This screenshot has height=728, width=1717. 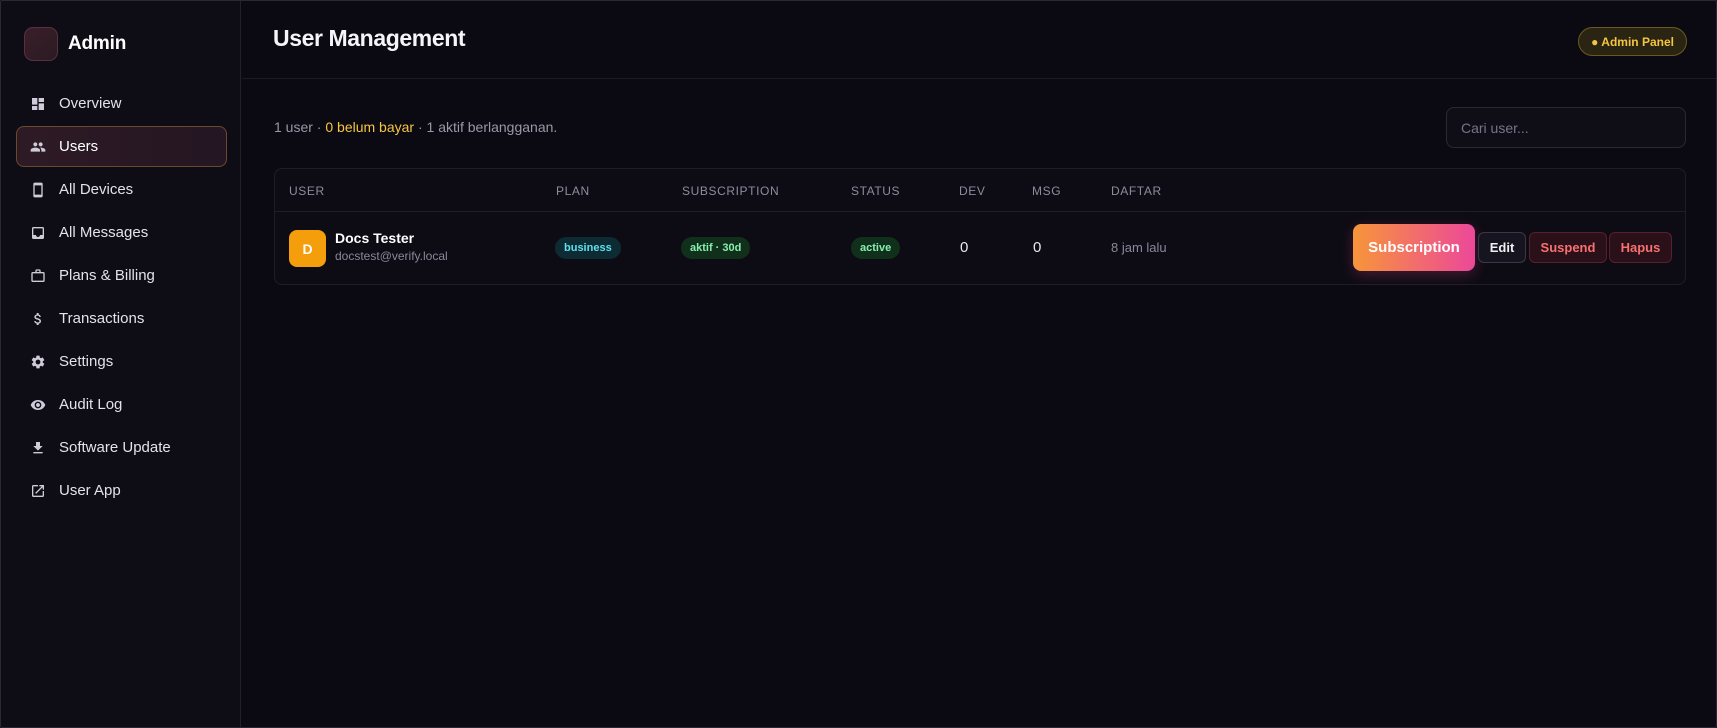 What do you see at coordinates (91, 404) in the screenshot?
I see `sidebar-item-label: Audit Log` at bounding box center [91, 404].